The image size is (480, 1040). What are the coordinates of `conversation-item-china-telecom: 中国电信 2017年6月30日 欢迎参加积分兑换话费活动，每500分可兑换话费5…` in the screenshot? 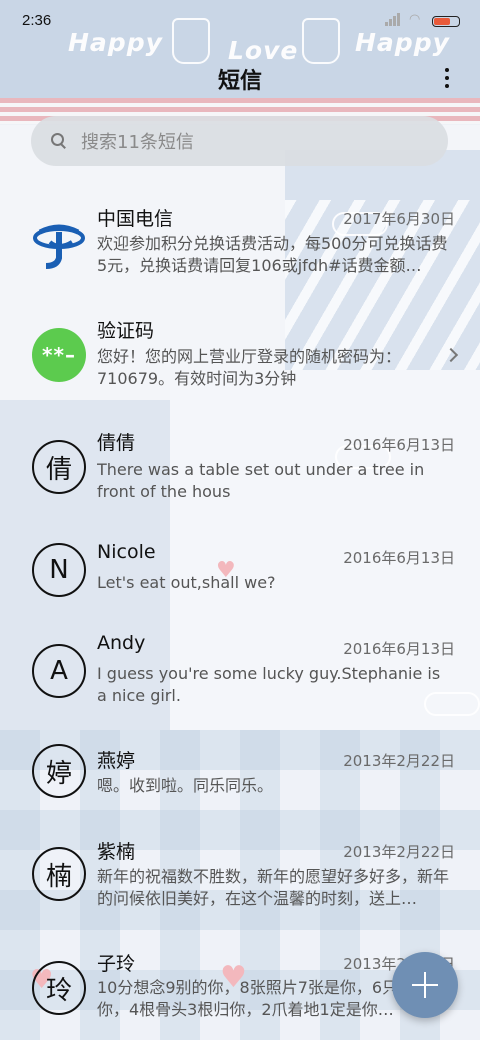 It's located at (240, 248).